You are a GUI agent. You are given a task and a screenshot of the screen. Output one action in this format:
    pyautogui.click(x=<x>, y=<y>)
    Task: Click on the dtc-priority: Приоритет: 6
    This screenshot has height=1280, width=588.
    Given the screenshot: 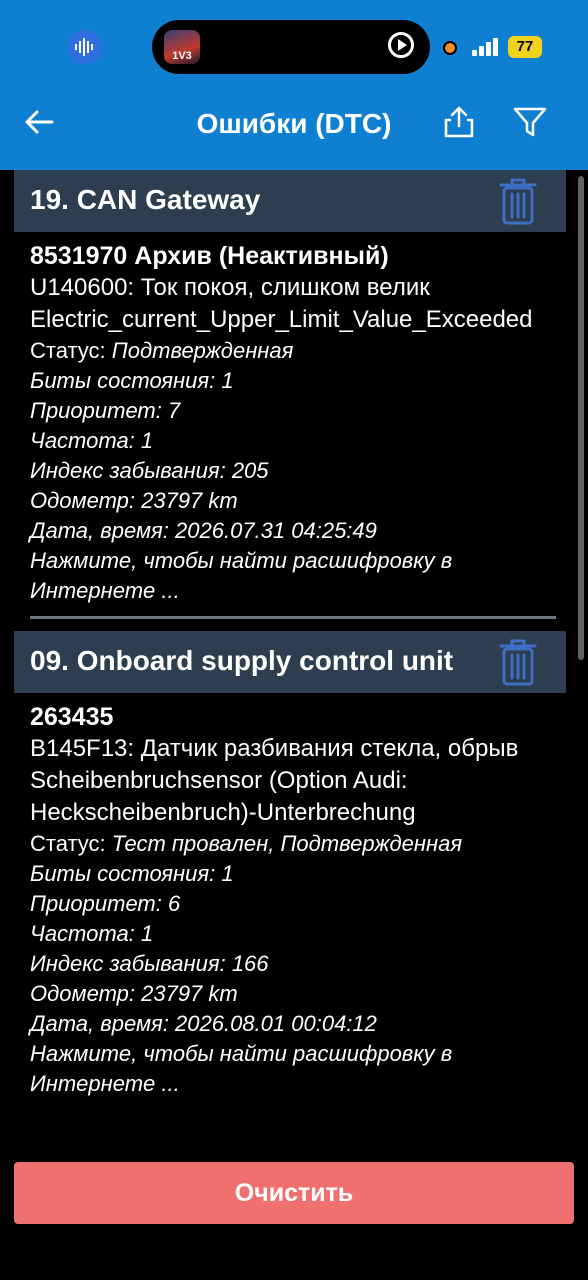 What is the action you would take?
    pyautogui.click(x=105, y=903)
    